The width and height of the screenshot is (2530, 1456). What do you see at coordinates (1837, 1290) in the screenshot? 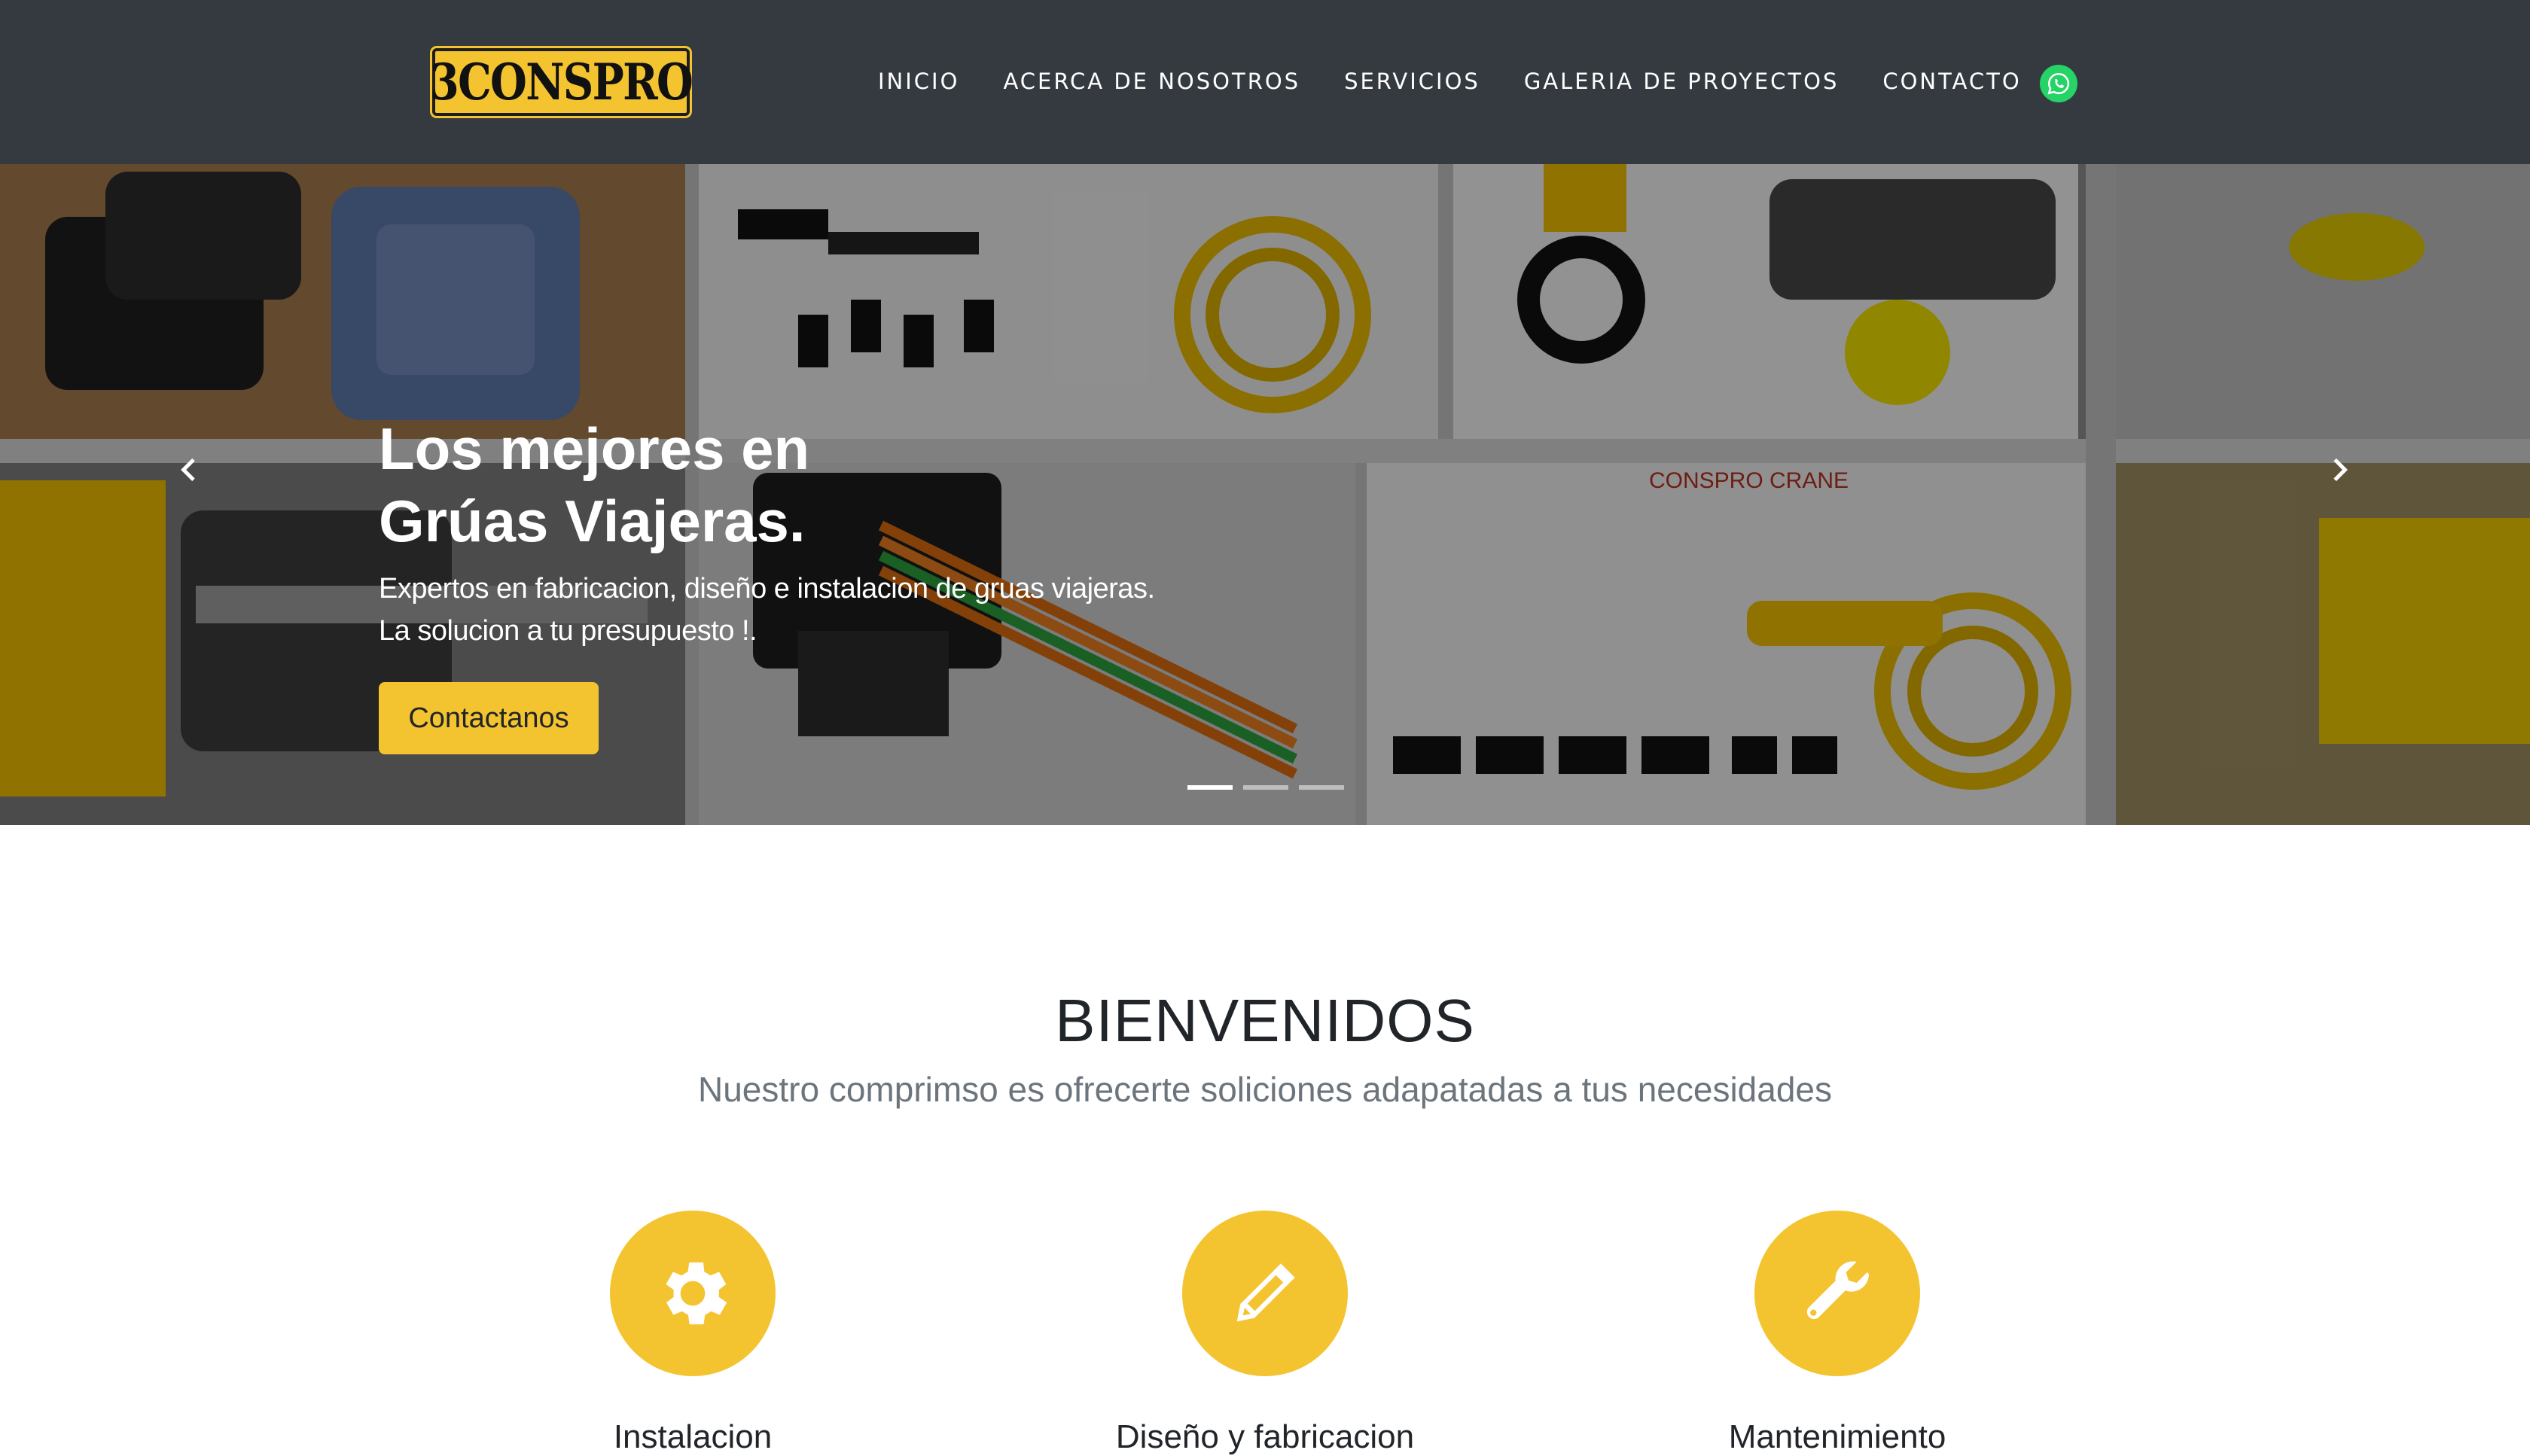
I see `wrench-icon` at bounding box center [1837, 1290].